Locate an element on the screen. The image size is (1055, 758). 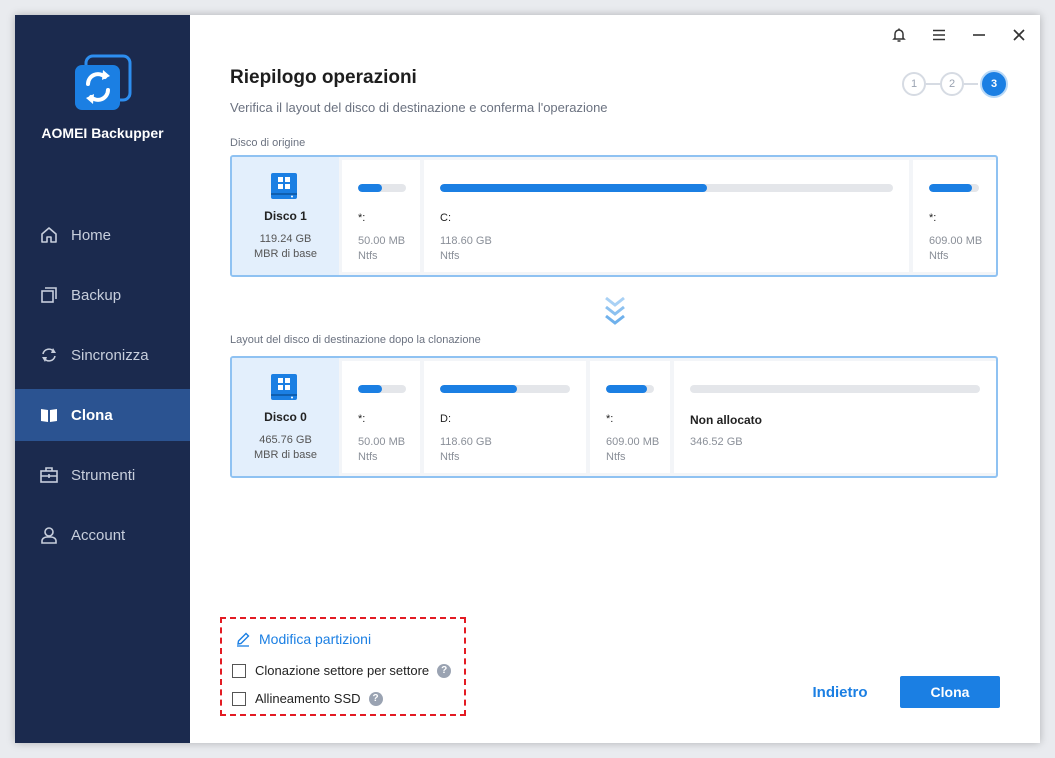
sidebar-item-label: Strumenti is located at coordinates (103, 475).